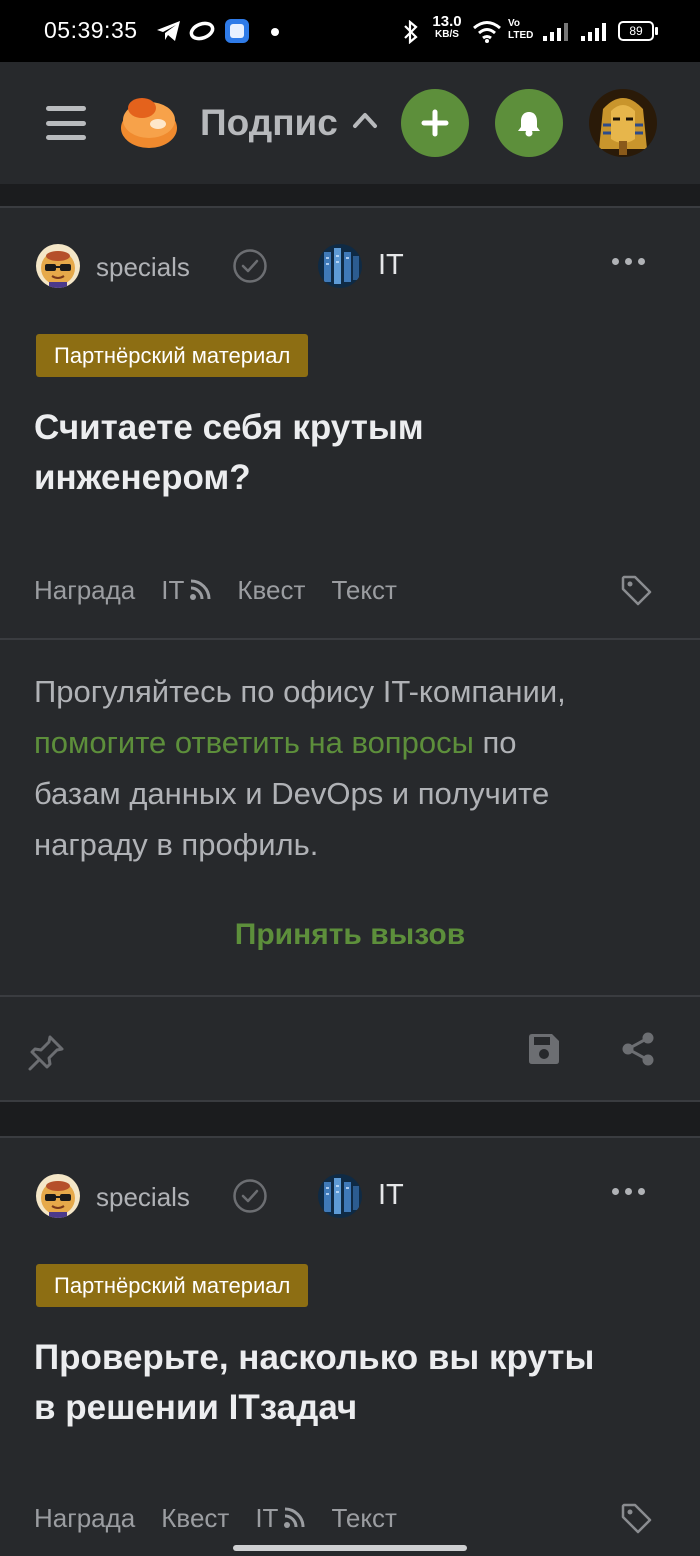 The height and width of the screenshot is (1556, 700). I want to click on add-post-button, so click(435, 123).